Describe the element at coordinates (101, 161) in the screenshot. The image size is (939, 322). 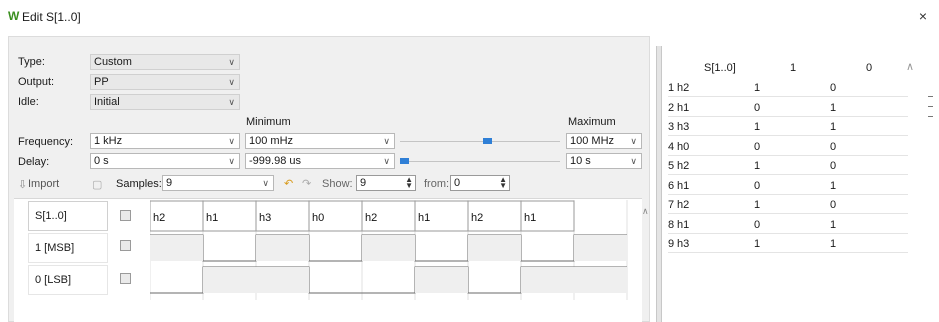
I see `delay-value: 0 s` at that location.